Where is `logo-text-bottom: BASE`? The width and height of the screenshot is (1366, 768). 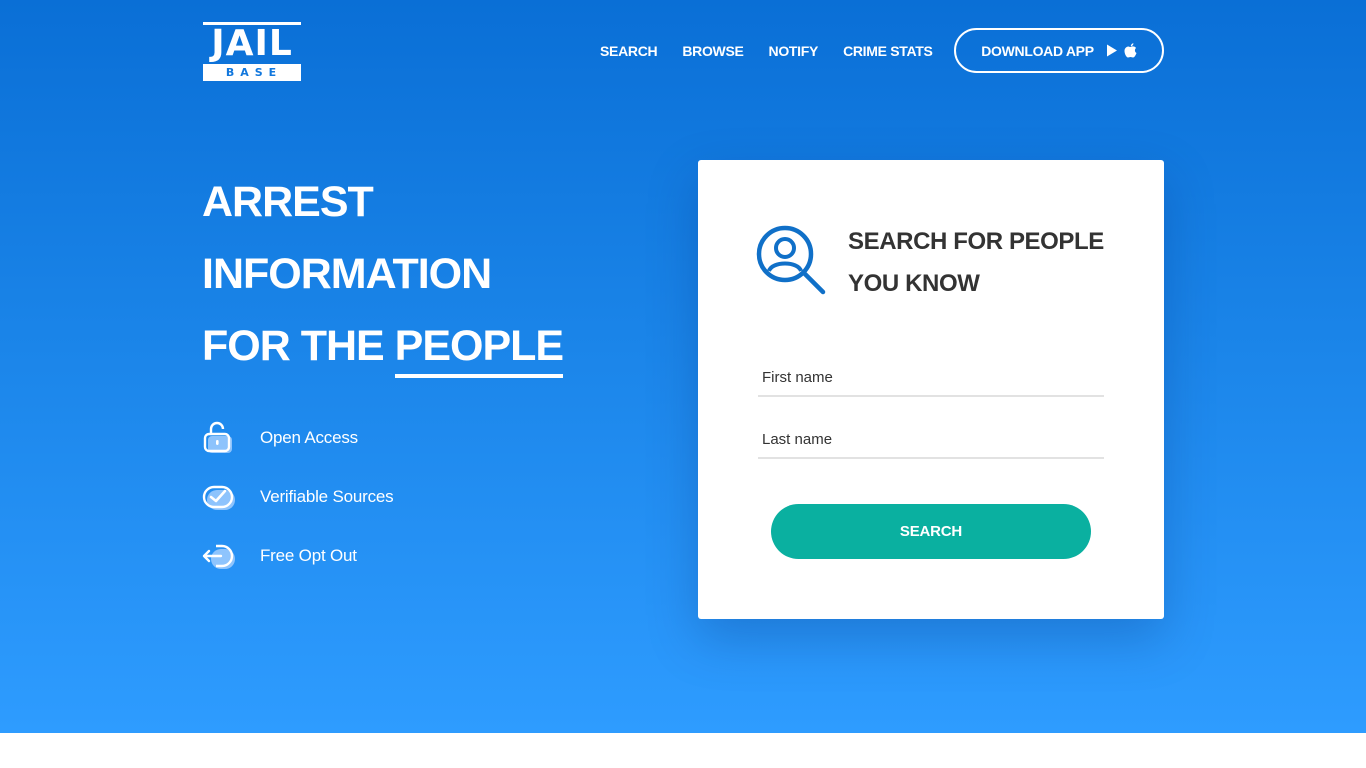 logo-text-bottom: BASE is located at coordinates (252, 72).